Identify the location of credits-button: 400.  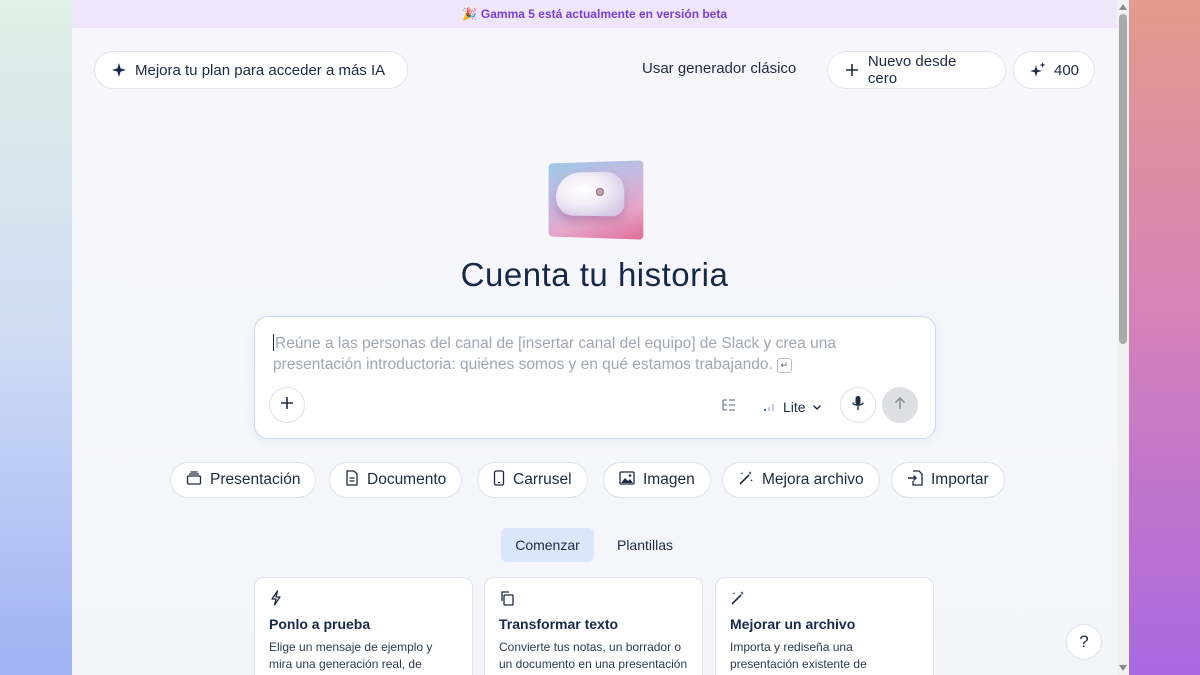
(1054, 70).